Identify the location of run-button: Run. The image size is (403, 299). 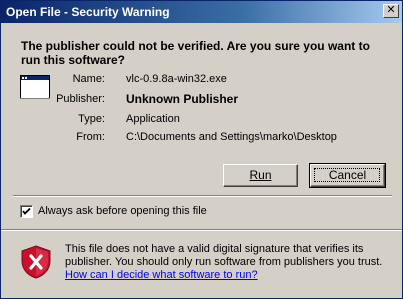
(260, 175).